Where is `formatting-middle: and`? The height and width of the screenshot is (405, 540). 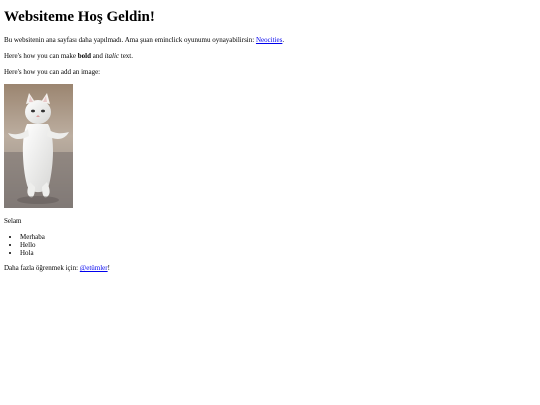
formatting-middle: and is located at coordinates (98, 56).